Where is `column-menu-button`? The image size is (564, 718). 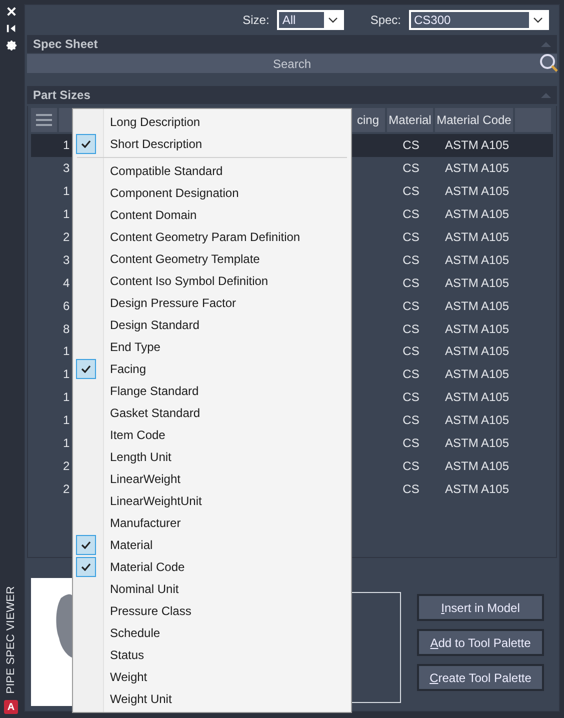
column-menu-button is located at coordinates (44, 120).